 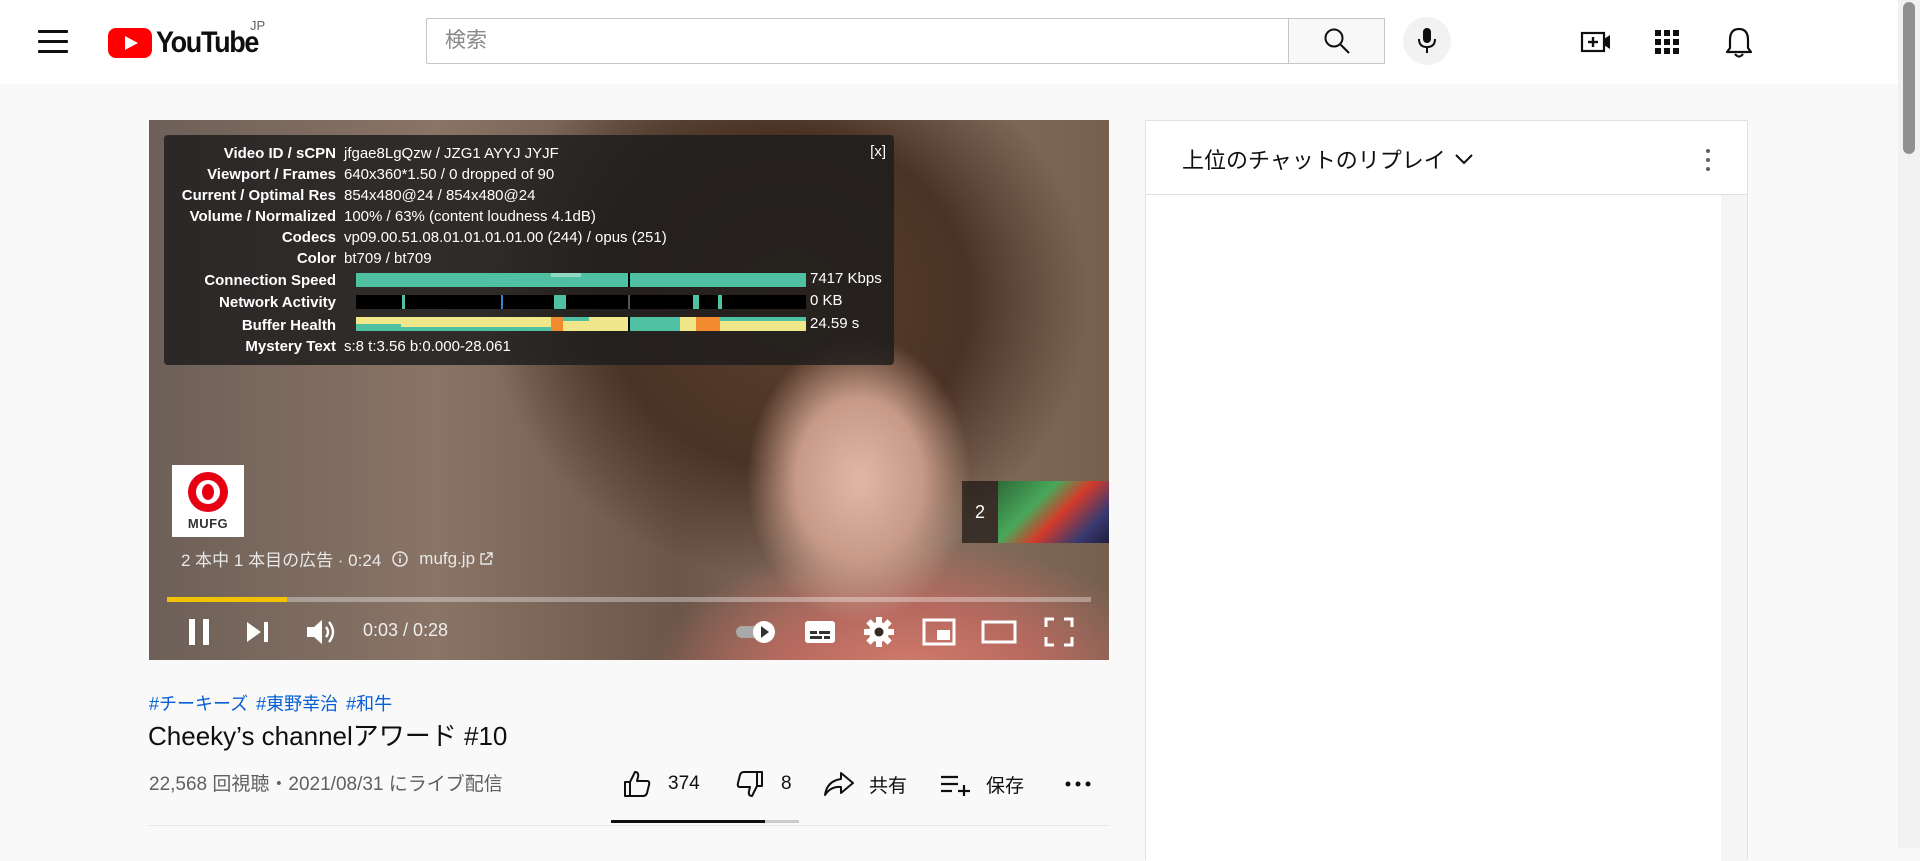 I want to click on search-box, so click(x=857, y=41).